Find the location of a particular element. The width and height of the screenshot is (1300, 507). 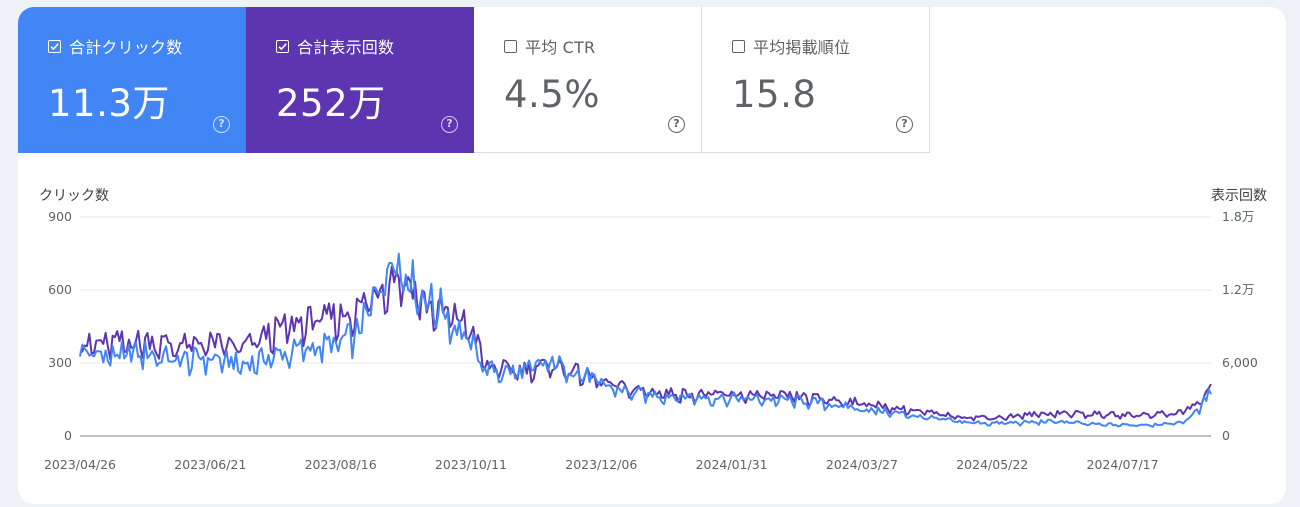

y-right-tick-label: 1.8万 is located at coordinates (1238, 216).